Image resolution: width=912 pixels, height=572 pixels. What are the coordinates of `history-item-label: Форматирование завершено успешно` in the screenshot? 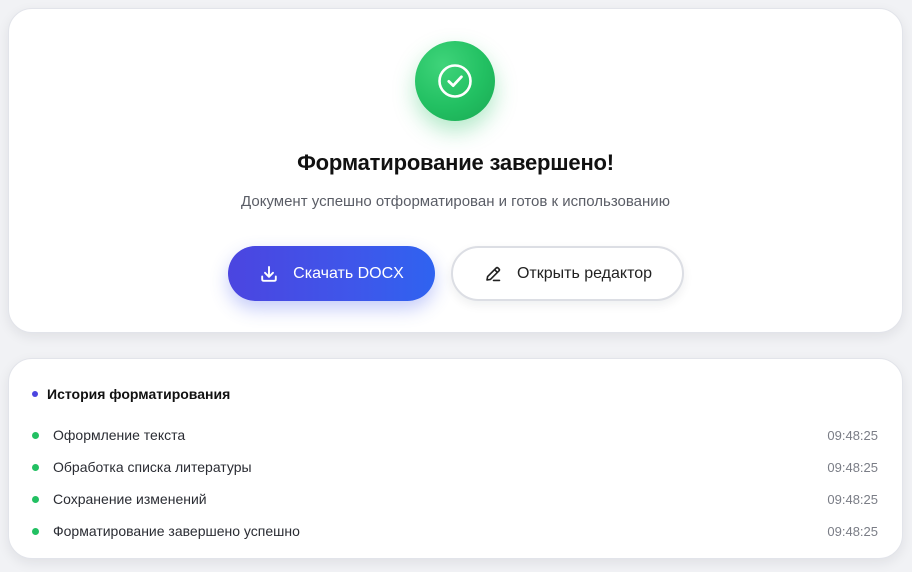 It's located at (176, 531).